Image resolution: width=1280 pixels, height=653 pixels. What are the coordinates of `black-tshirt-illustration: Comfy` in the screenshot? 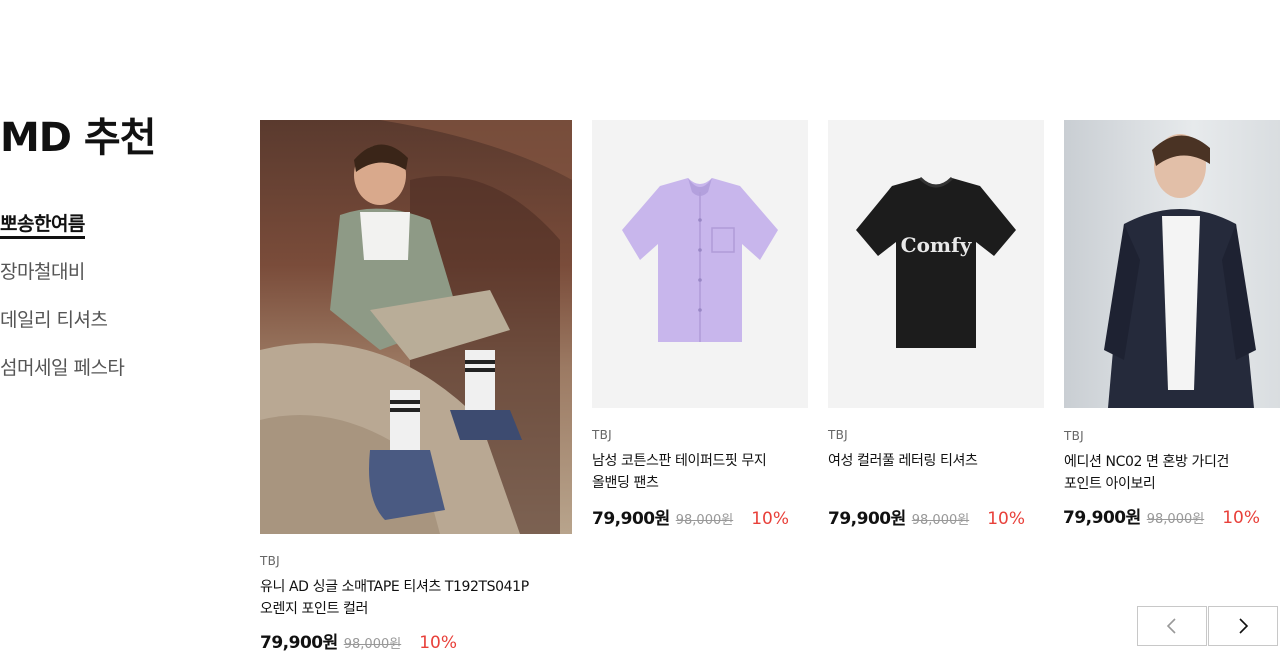 It's located at (936, 262).